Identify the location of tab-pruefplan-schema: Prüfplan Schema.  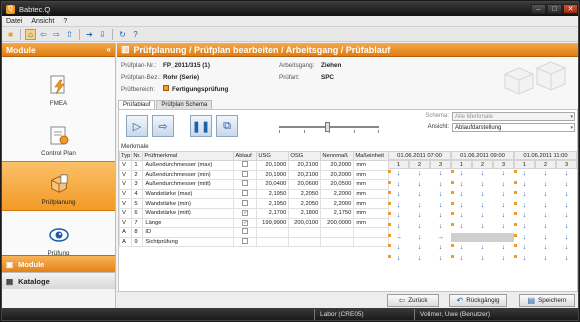
(184, 104).